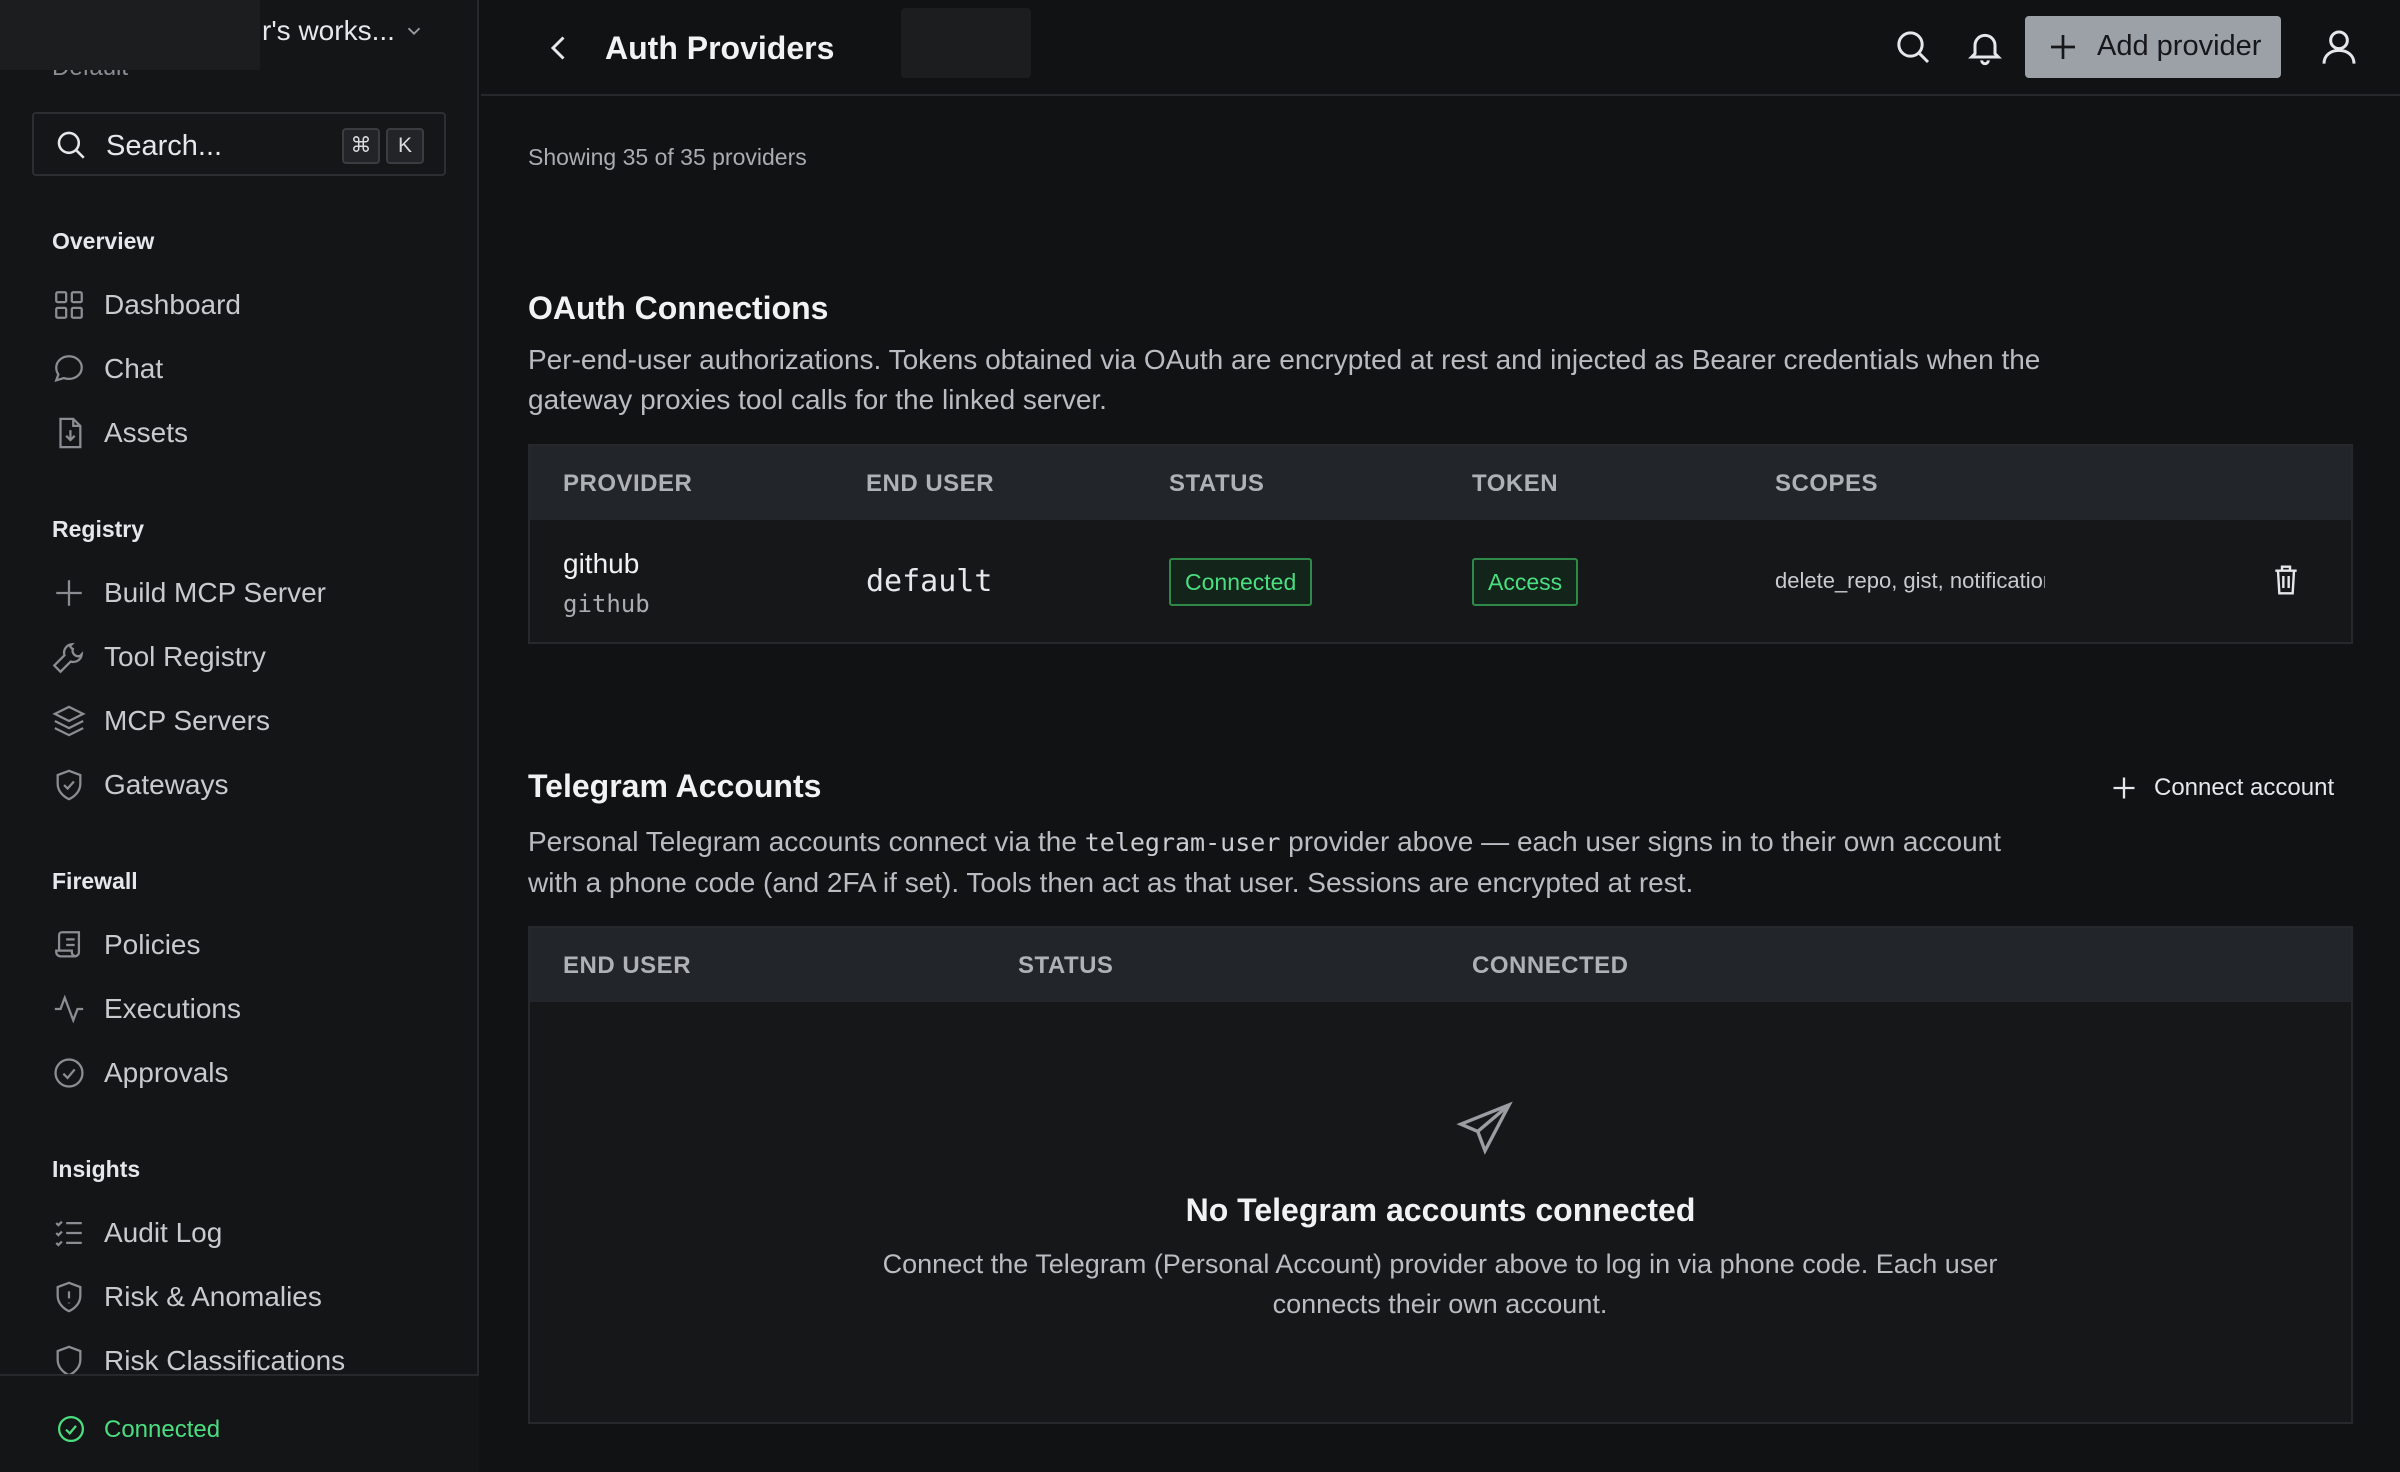  I want to click on sidebar-item-risk-anomalies: Risk & Anomalies, so click(252, 1296).